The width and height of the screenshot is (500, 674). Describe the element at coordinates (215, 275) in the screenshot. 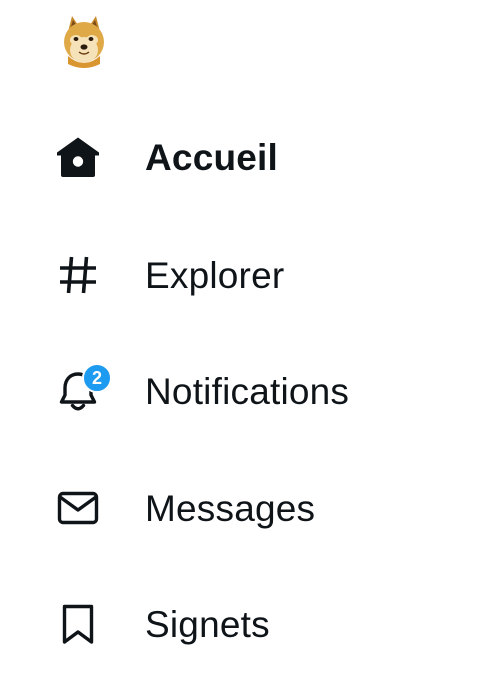

I see `nav-item-label: Explorer` at that location.